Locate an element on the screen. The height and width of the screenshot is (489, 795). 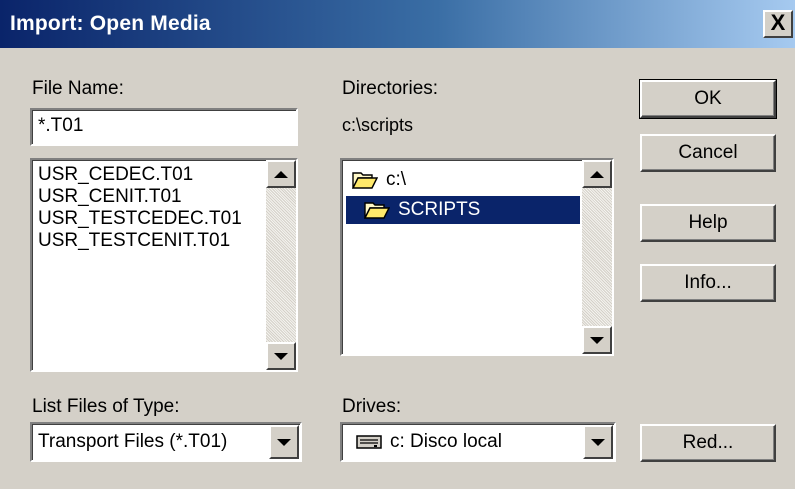
file-type-select: Transport Files (*.T01) is located at coordinates (166, 442).